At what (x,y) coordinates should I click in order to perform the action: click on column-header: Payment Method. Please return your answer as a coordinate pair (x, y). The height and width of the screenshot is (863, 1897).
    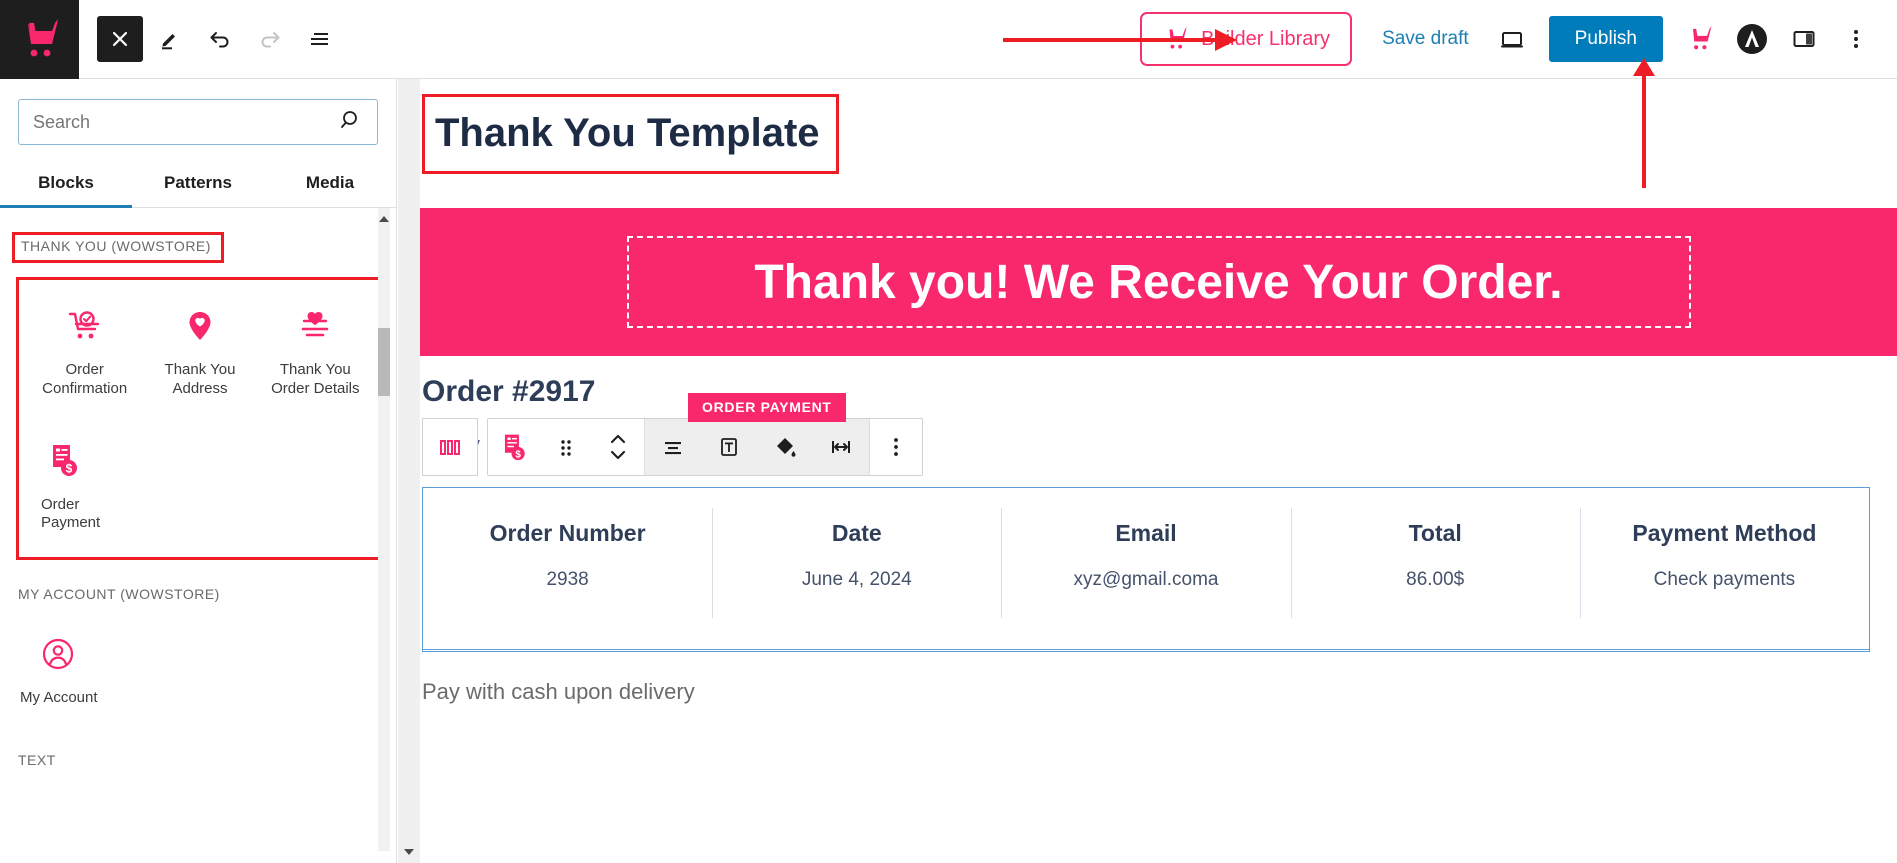
    Looking at the image, I should click on (1724, 533).